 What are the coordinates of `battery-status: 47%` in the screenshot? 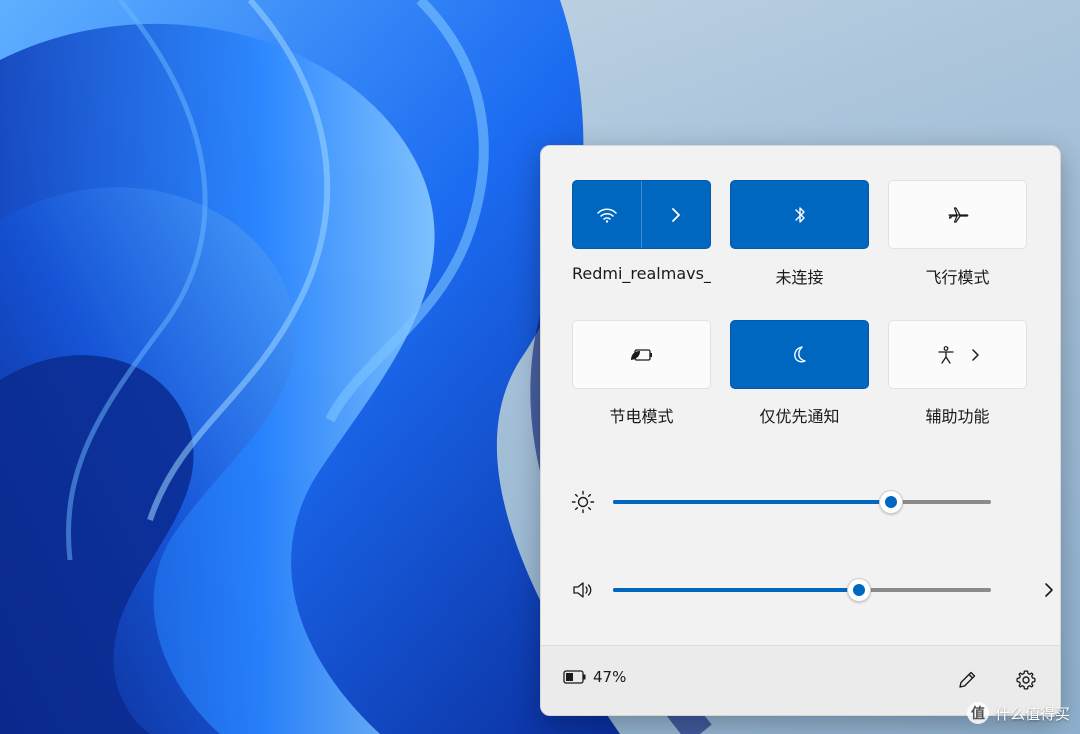 It's located at (594, 677).